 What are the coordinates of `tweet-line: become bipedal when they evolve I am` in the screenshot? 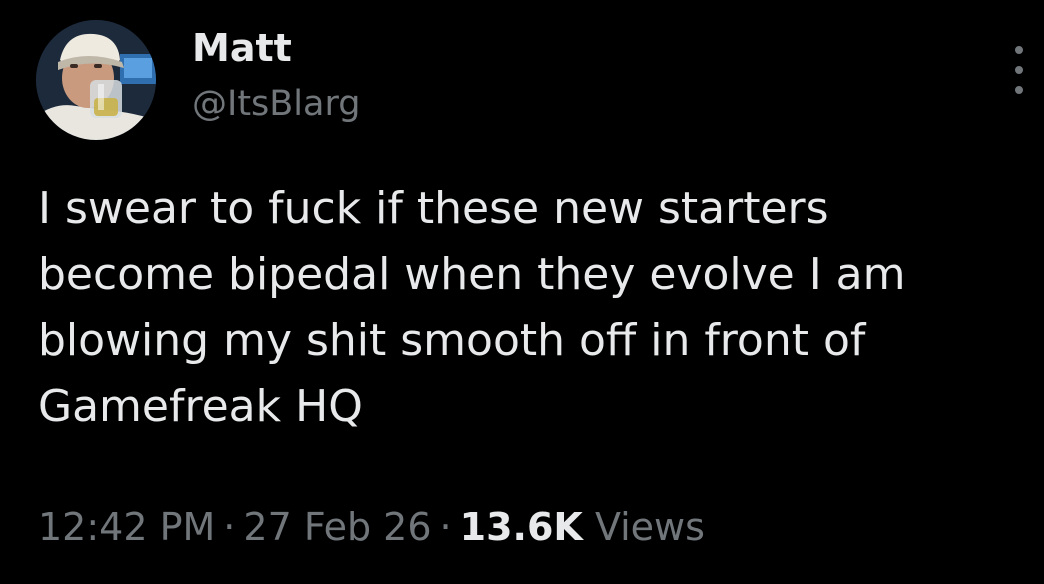 It's located at (472, 274).